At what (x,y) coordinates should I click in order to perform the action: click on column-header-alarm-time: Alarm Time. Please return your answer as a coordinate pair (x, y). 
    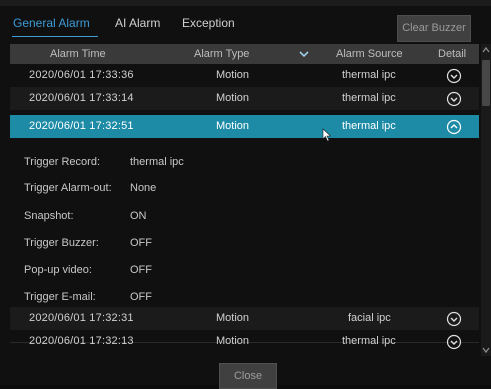
    Looking at the image, I should click on (78, 54).